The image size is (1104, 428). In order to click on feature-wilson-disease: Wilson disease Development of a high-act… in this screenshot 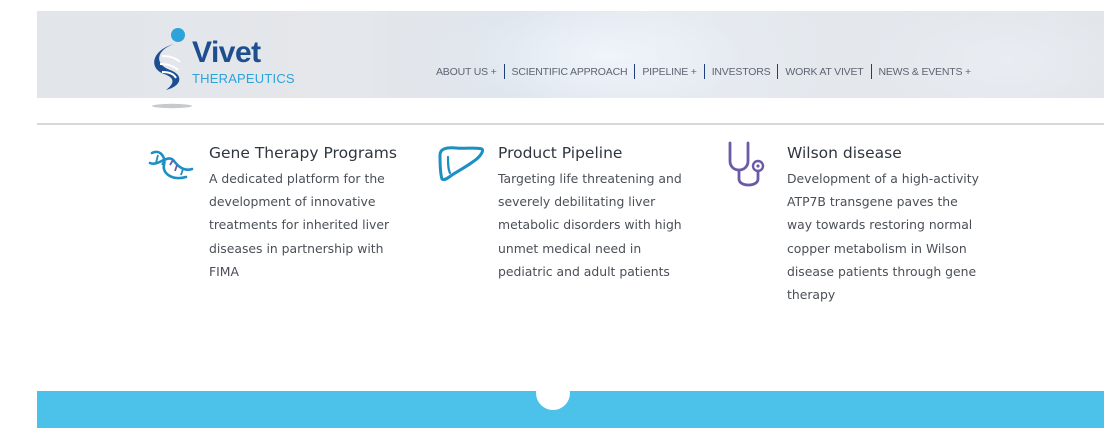, I will do `click(854, 262)`.